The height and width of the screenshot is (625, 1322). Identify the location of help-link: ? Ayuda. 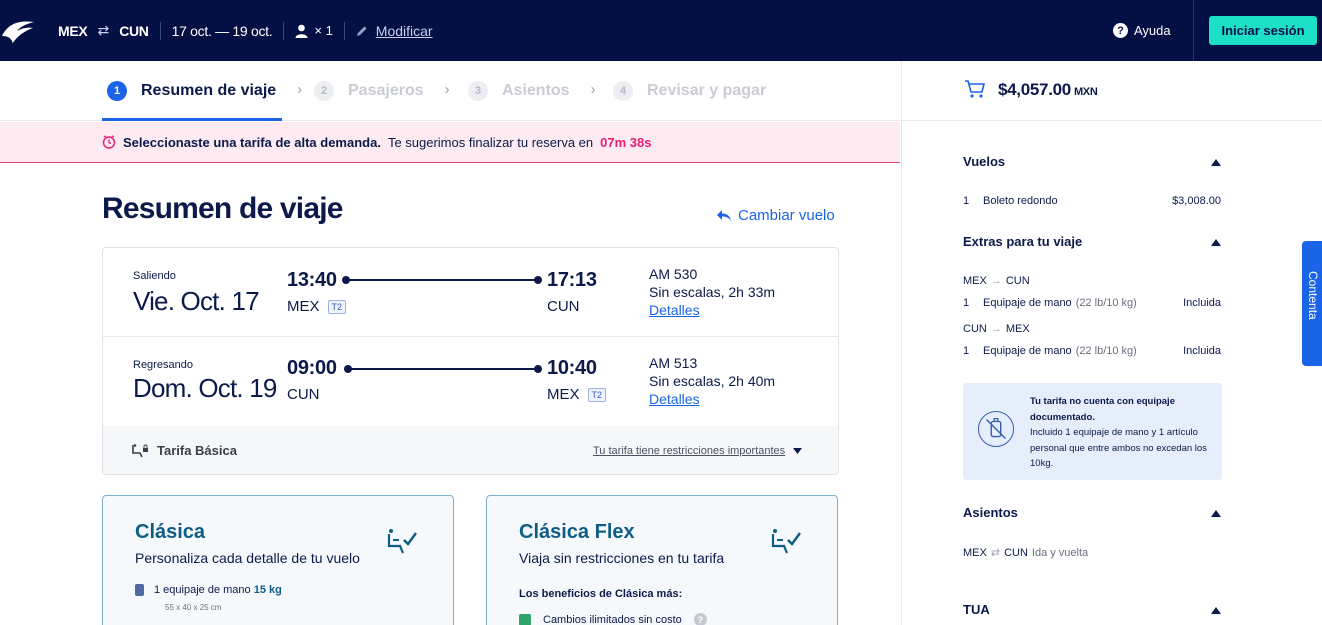
(1142, 30).